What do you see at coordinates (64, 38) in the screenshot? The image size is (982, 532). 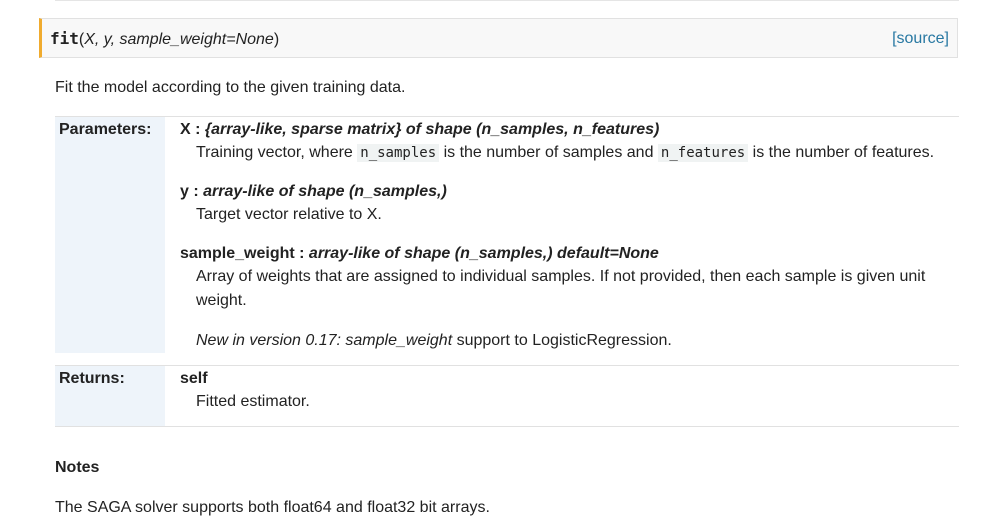 I see `method-name: fit` at bounding box center [64, 38].